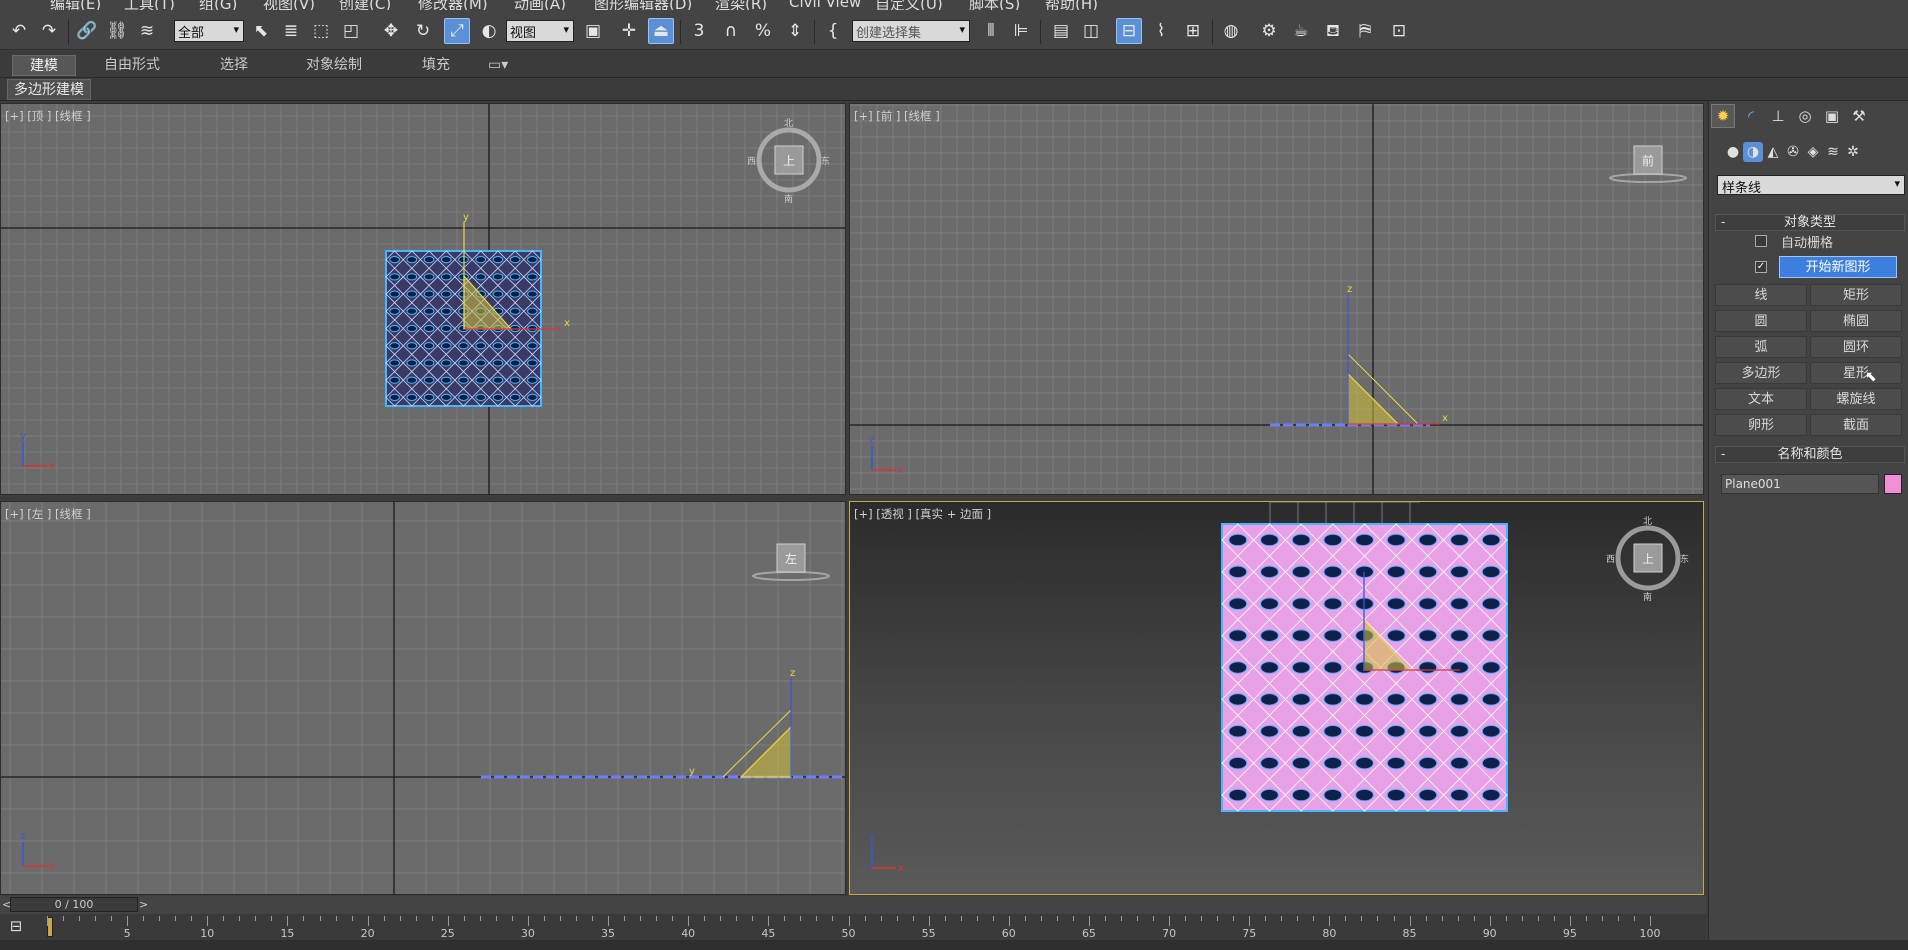 Image resolution: width=1908 pixels, height=950 pixels. Describe the element at coordinates (1856, 373) in the screenshot. I see `shape-star-button: 星形` at that location.